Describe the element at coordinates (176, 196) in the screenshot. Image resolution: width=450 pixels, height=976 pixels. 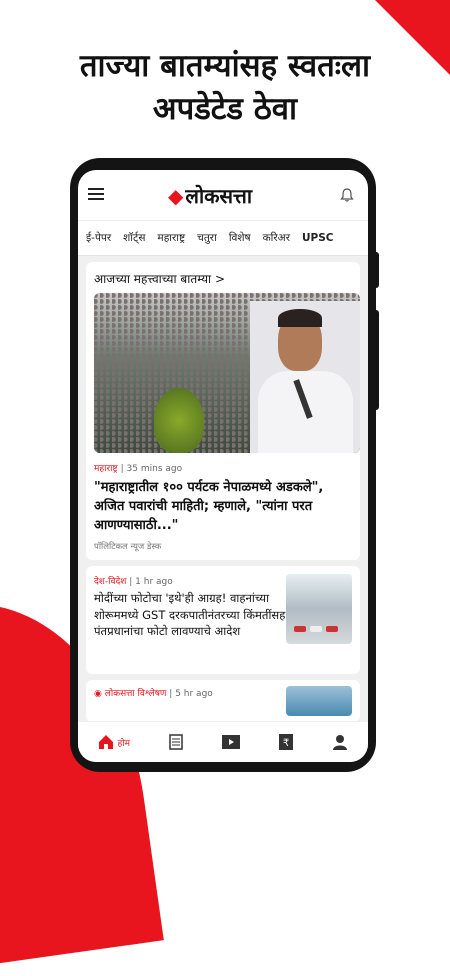
I see `logo-mark-icon: ◆` at that location.